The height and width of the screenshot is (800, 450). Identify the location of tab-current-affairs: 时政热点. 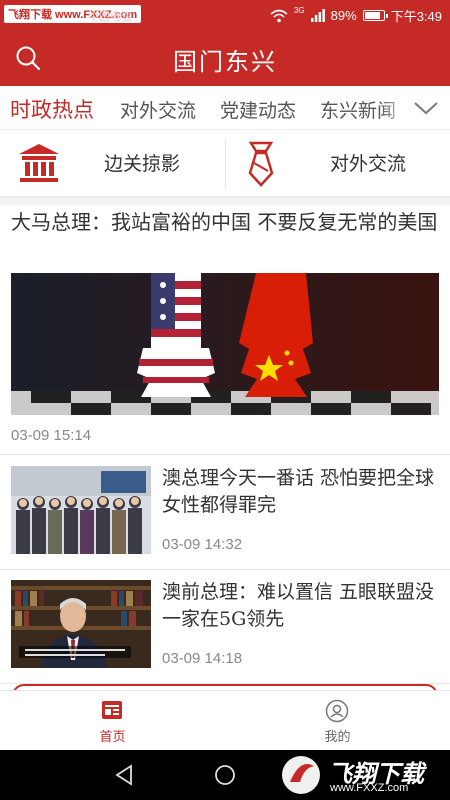
(52, 109).